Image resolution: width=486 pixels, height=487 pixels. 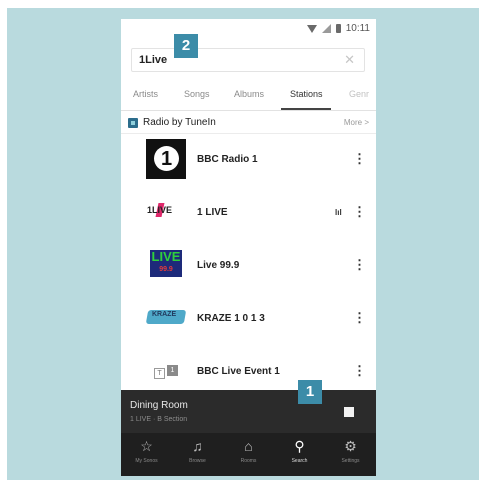 What do you see at coordinates (306, 109) in the screenshot?
I see `active-tab-indicator` at bounding box center [306, 109].